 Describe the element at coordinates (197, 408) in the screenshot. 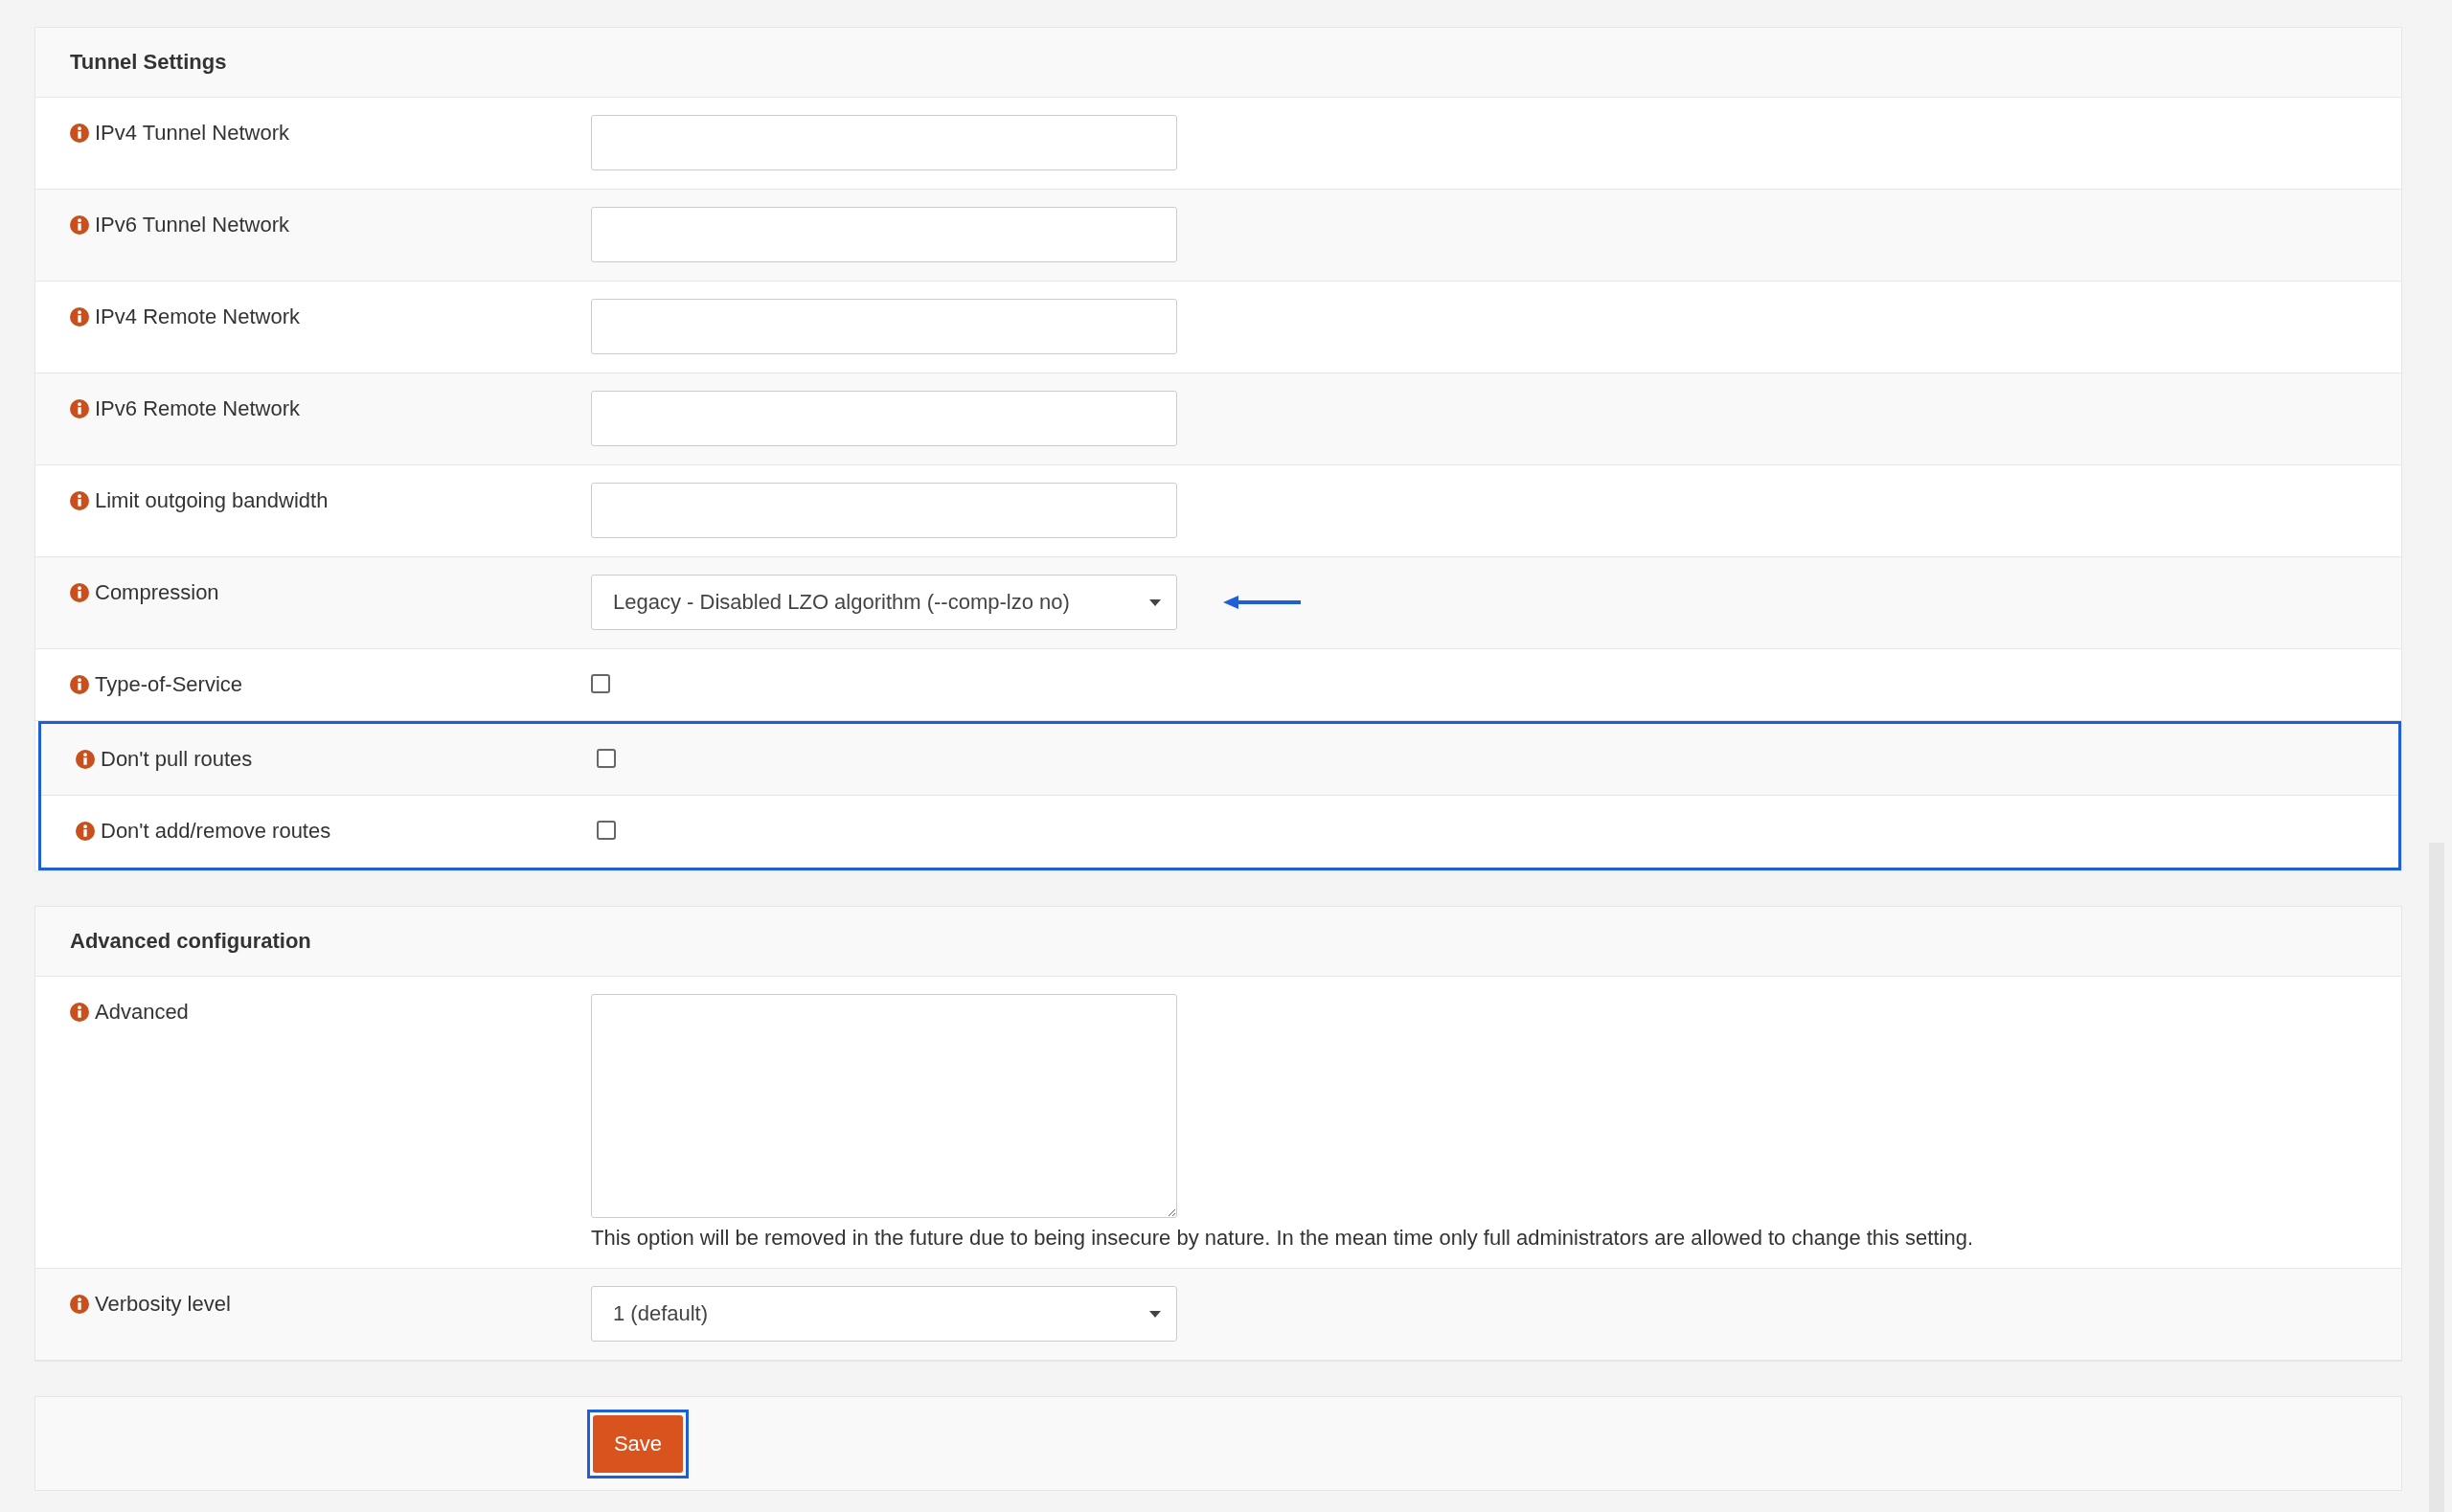

I see `field-label: IPv6 Remote Network` at that location.